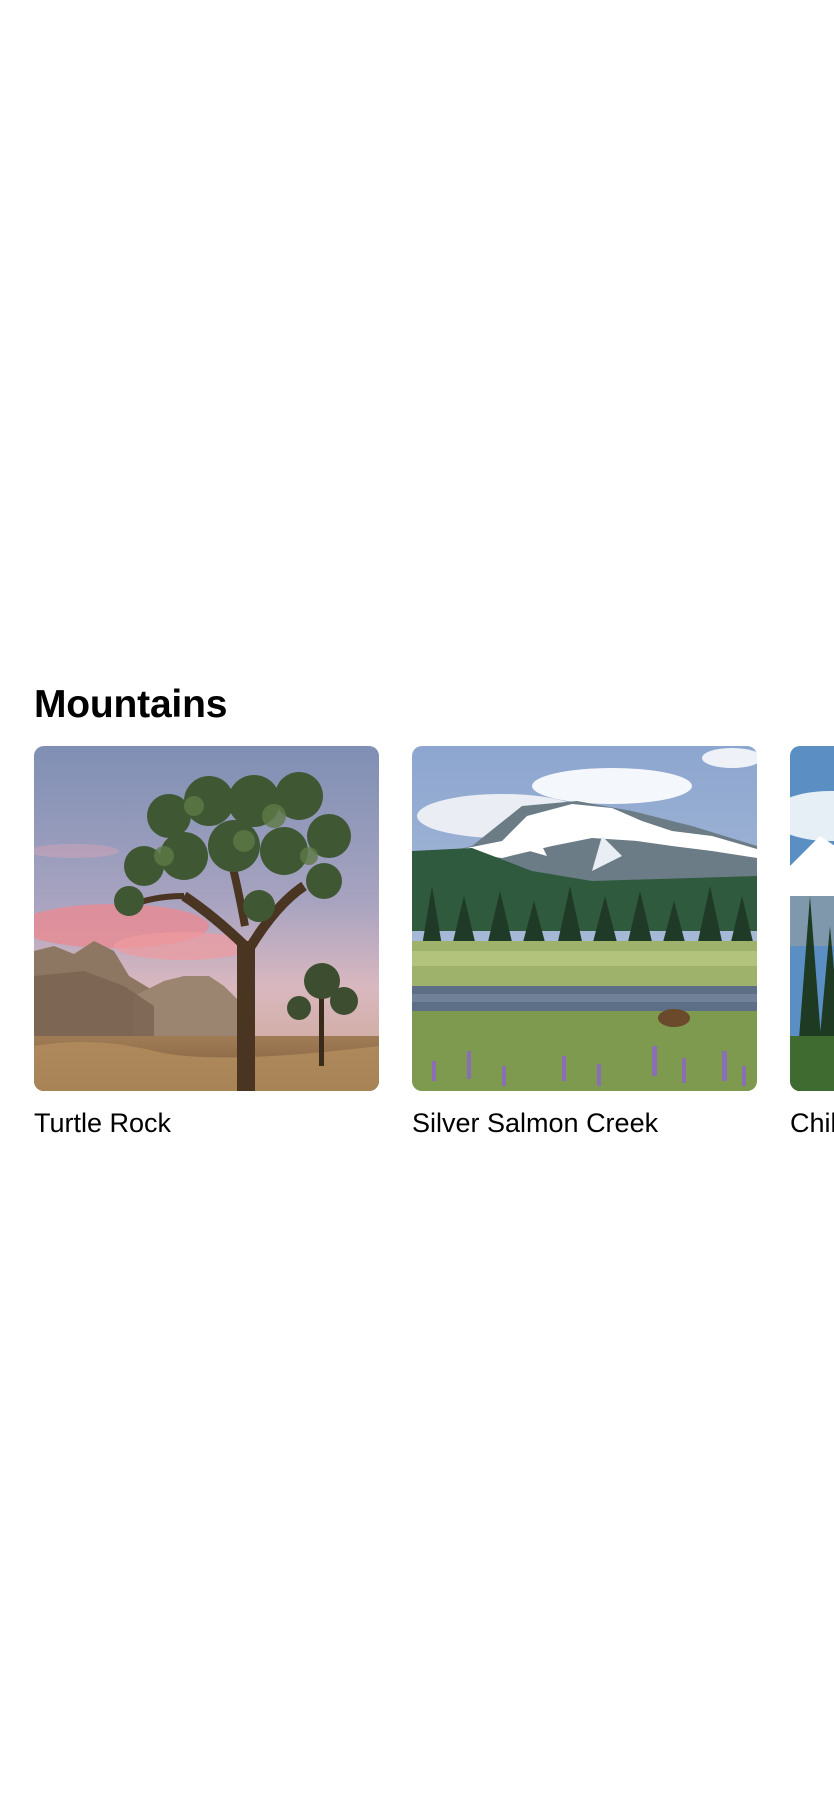 Image resolution: width=834 pixels, height=1806 pixels. I want to click on snowy-mountain-meadow-photo, so click(584, 918).